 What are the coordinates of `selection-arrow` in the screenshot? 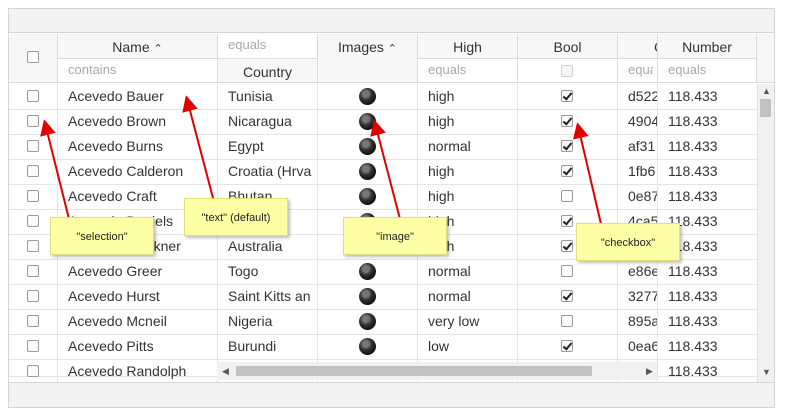 It's located at (55, 169).